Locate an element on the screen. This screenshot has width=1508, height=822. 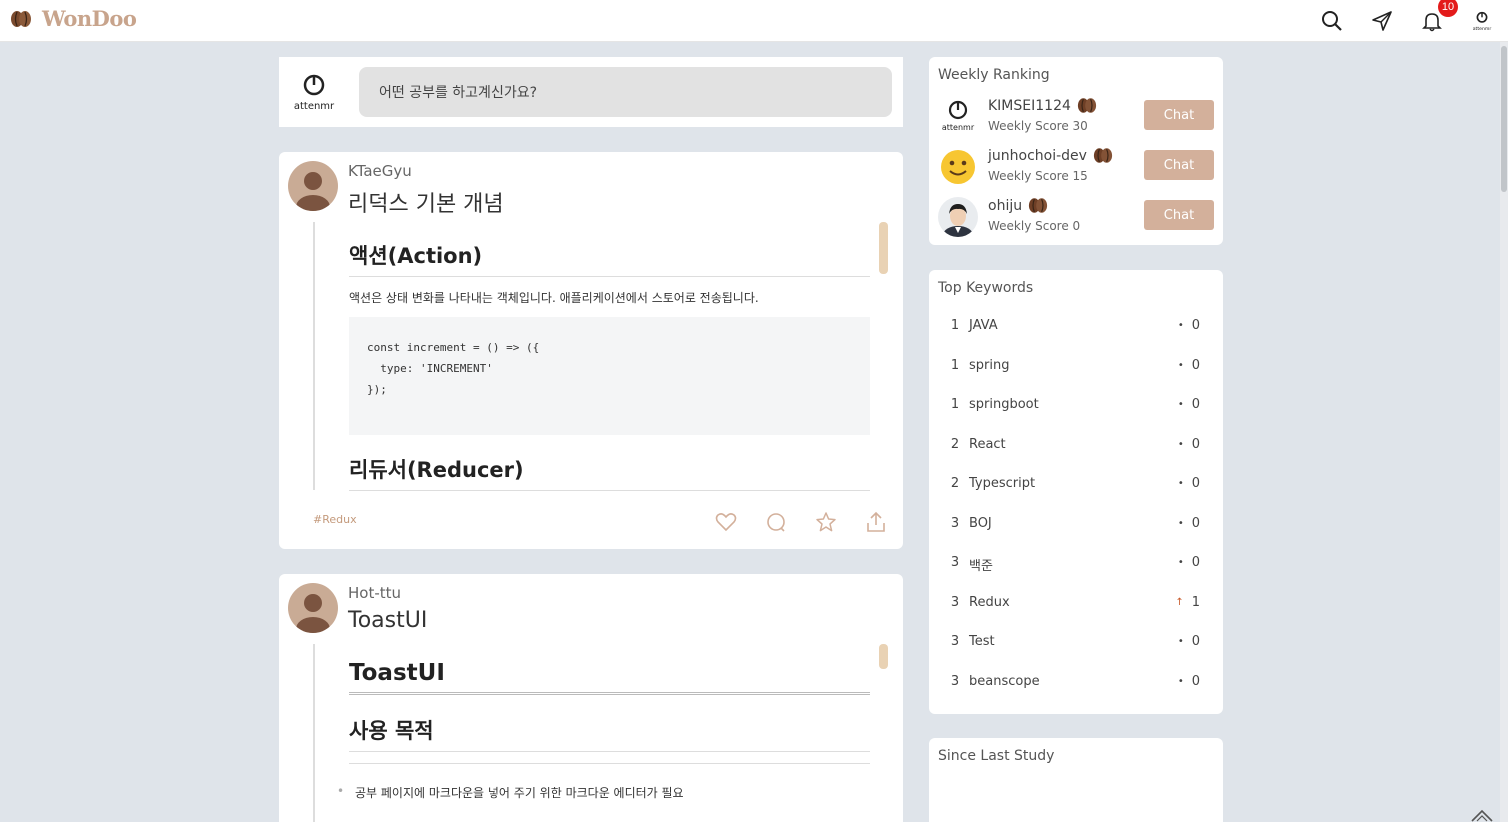
keyword-text: JAVA is located at coordinates (983, 325).